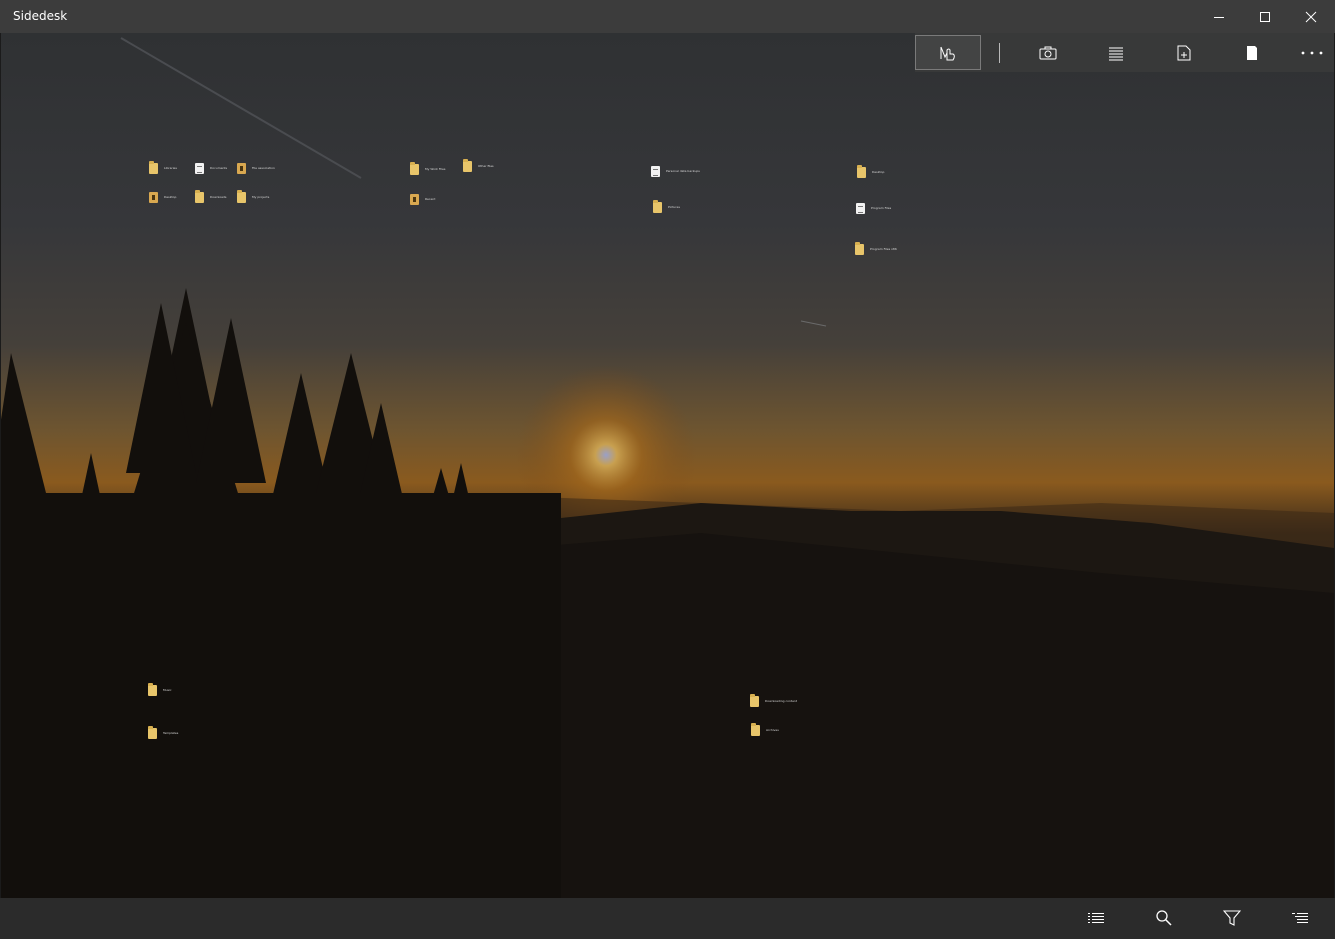  I want to click on maximize-button, so click(1265, 16).